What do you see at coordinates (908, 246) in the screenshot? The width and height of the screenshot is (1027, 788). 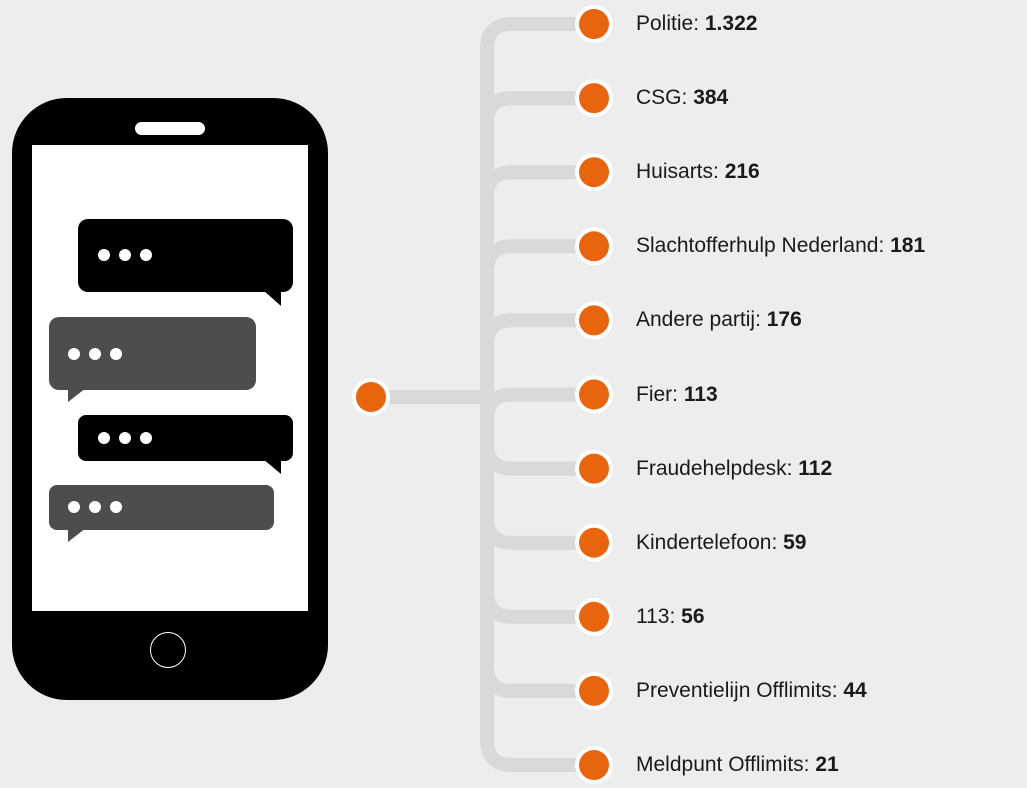 I see `branch-value: 181` at bounding box center [908, 246].